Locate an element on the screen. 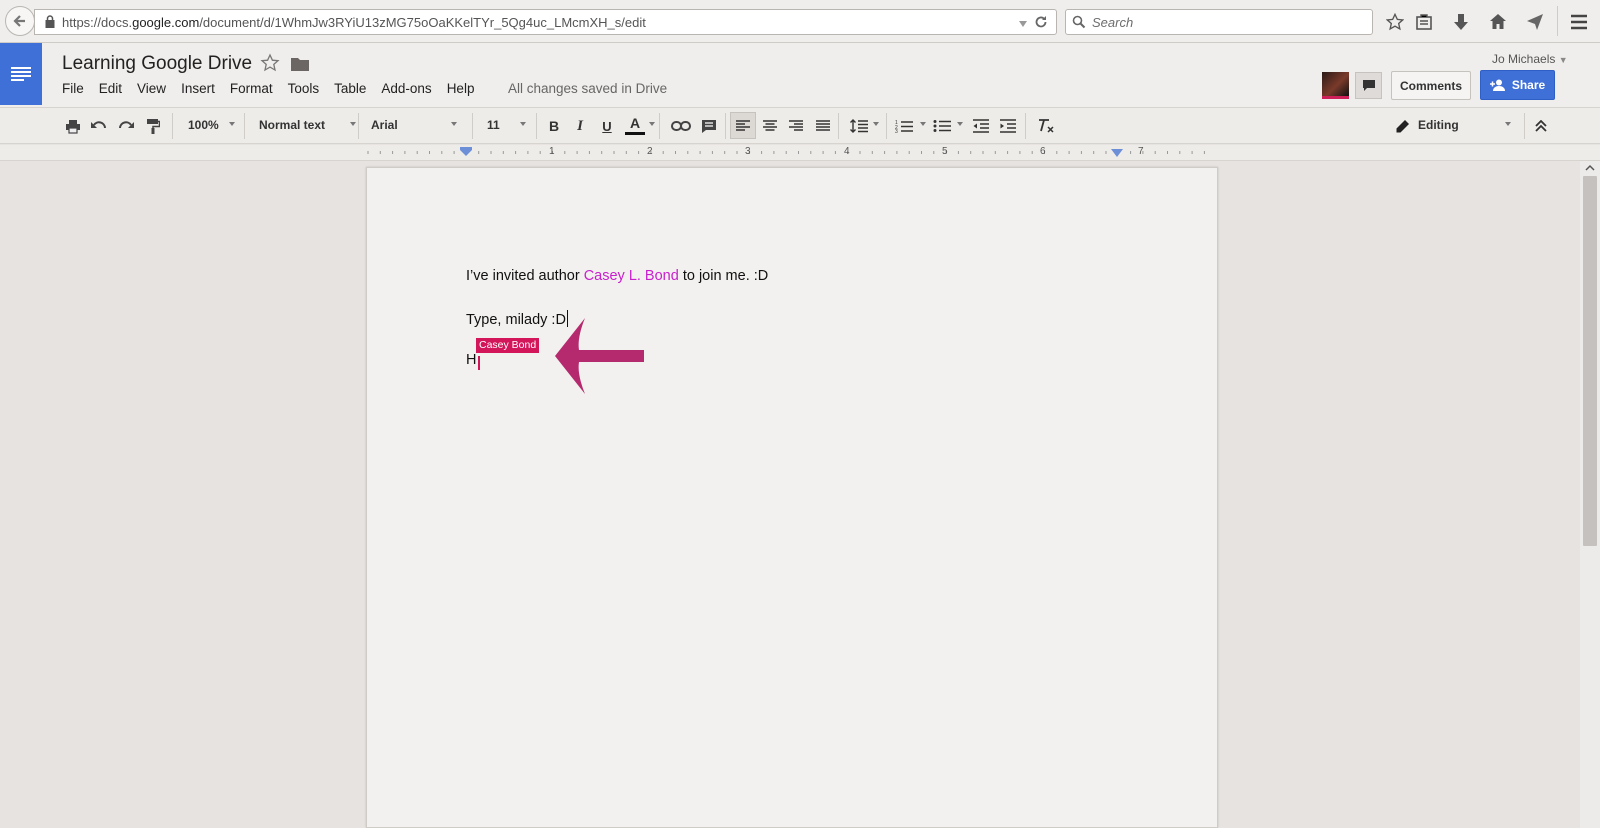 Image resolution: width=1600 pixels, height=828 pixels. menu-view: View is located at coordinates (151, 88).